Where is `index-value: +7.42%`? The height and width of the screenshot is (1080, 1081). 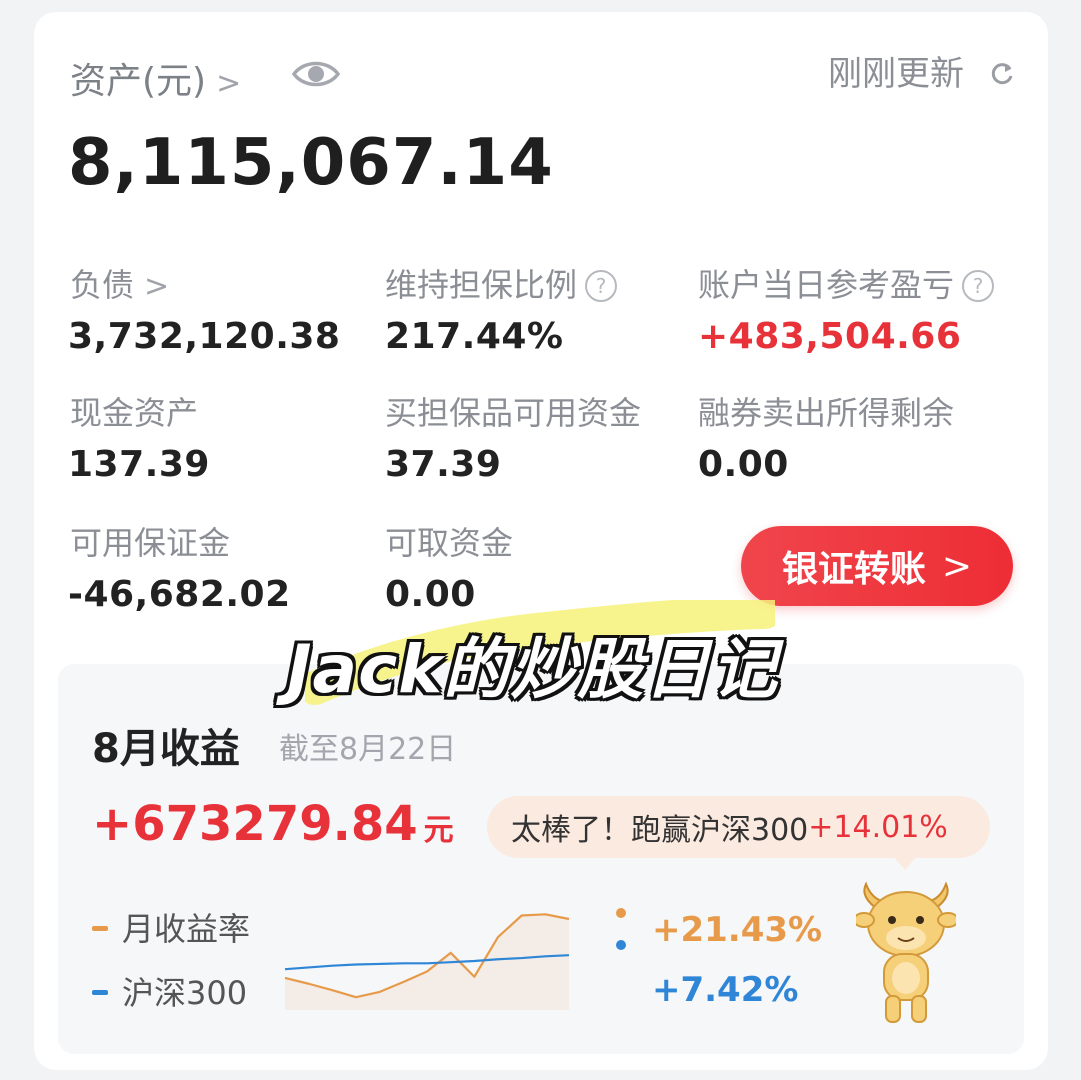
index-value: +7.42% is located at coordinates (725, 990).